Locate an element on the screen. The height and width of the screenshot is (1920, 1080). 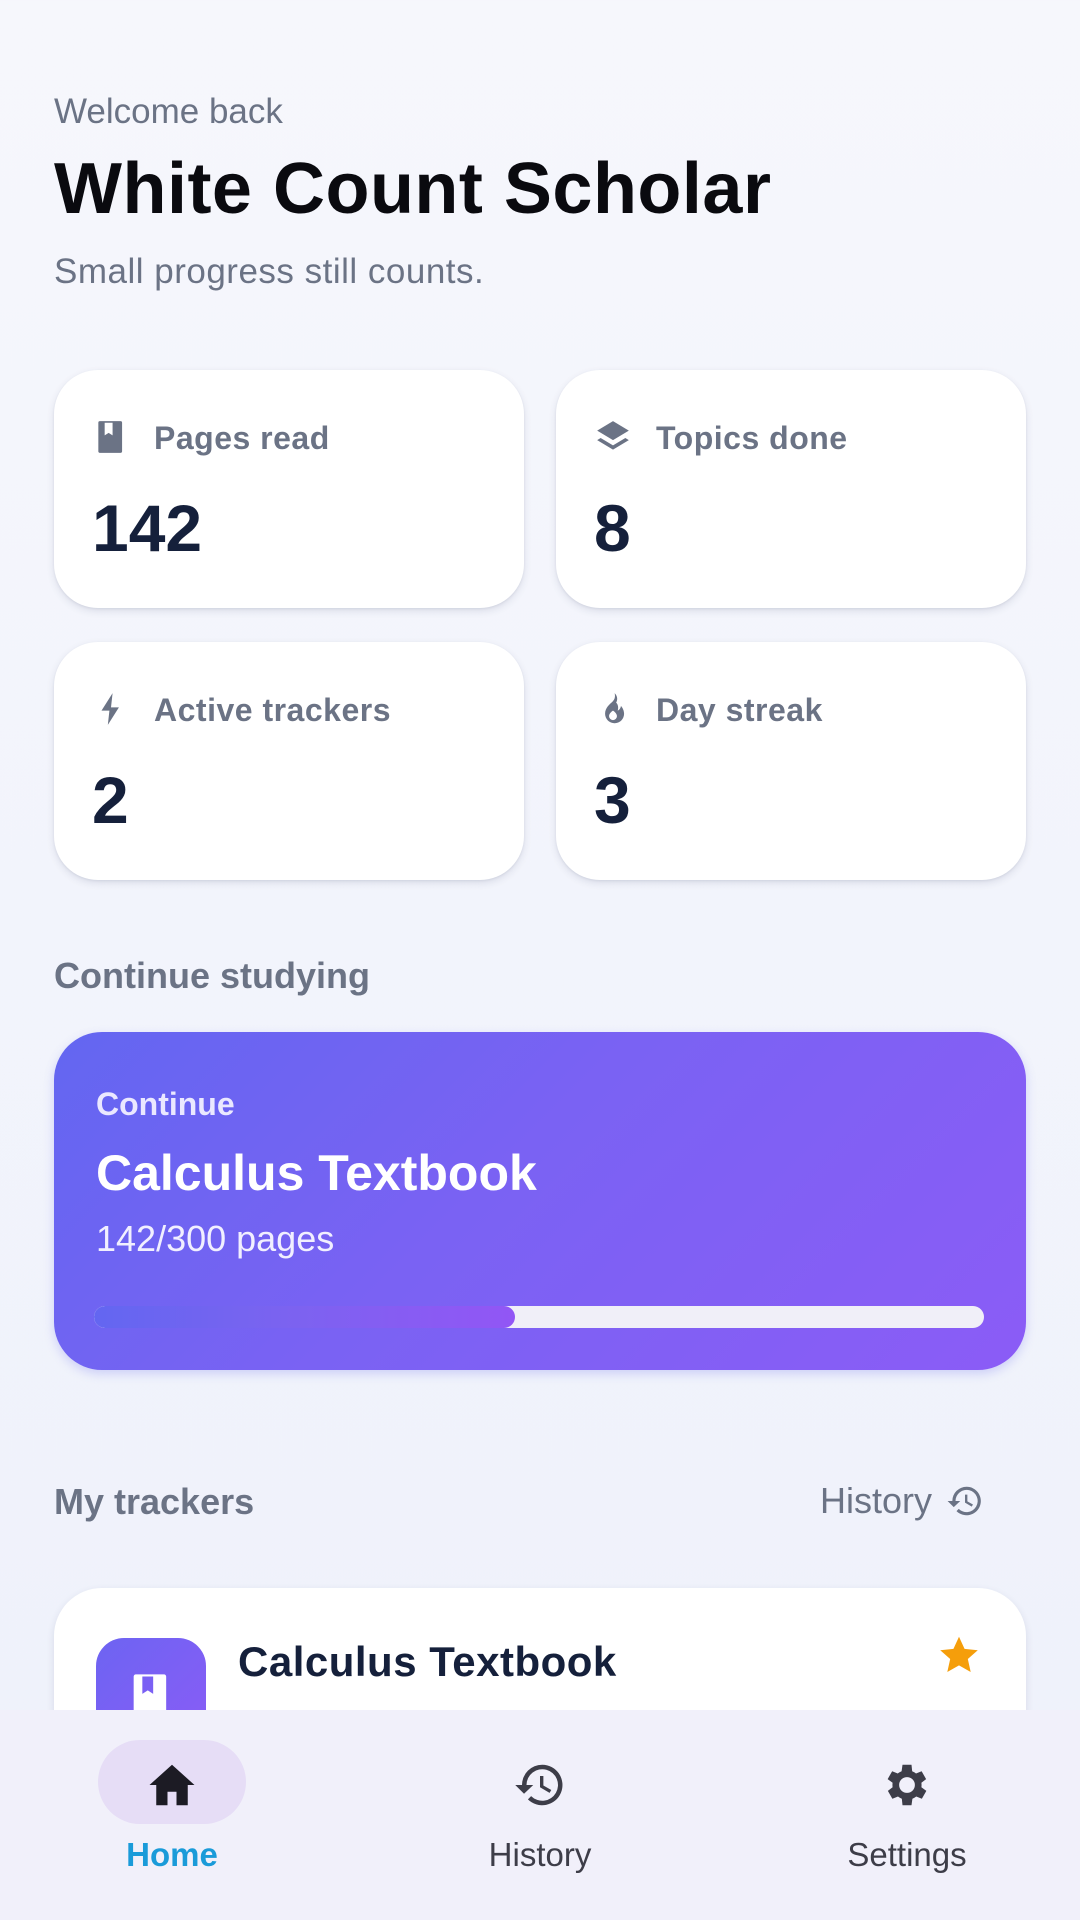
book-icon is located at coordinates (110, 437).